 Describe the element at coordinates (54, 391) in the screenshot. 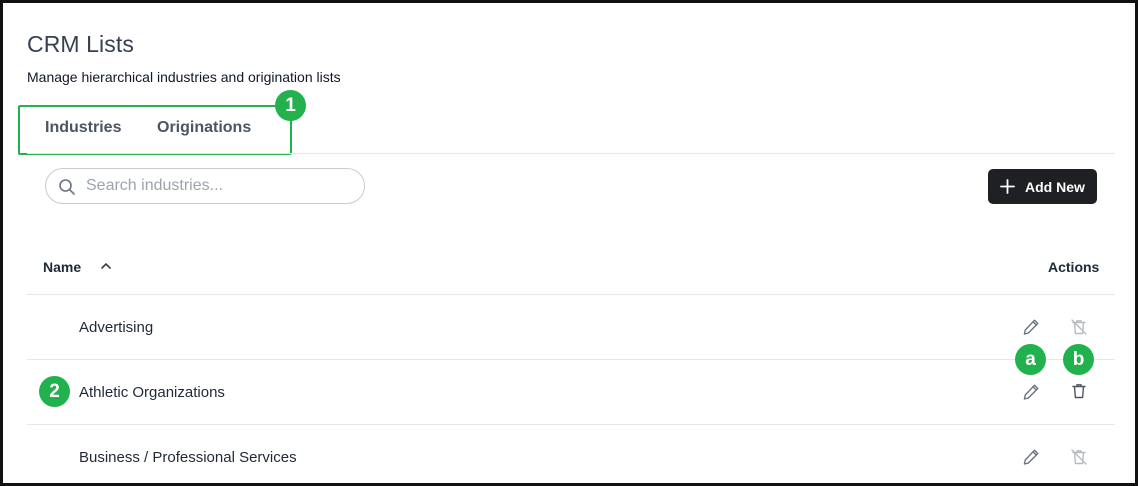

I see `annotation-badge-2: 2` at that location.